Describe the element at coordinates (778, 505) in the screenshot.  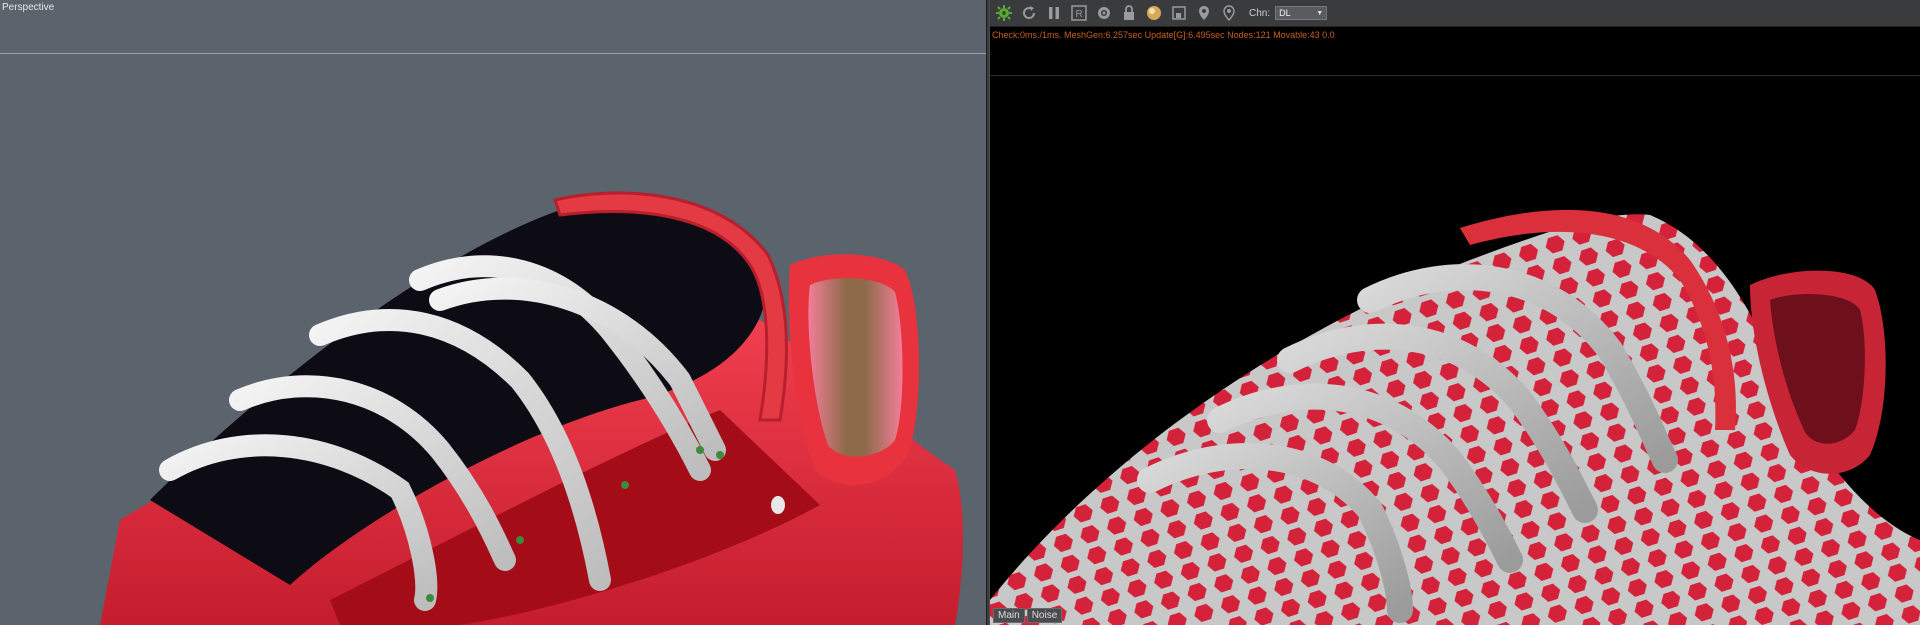
I see `eyelet-hole` at that location.